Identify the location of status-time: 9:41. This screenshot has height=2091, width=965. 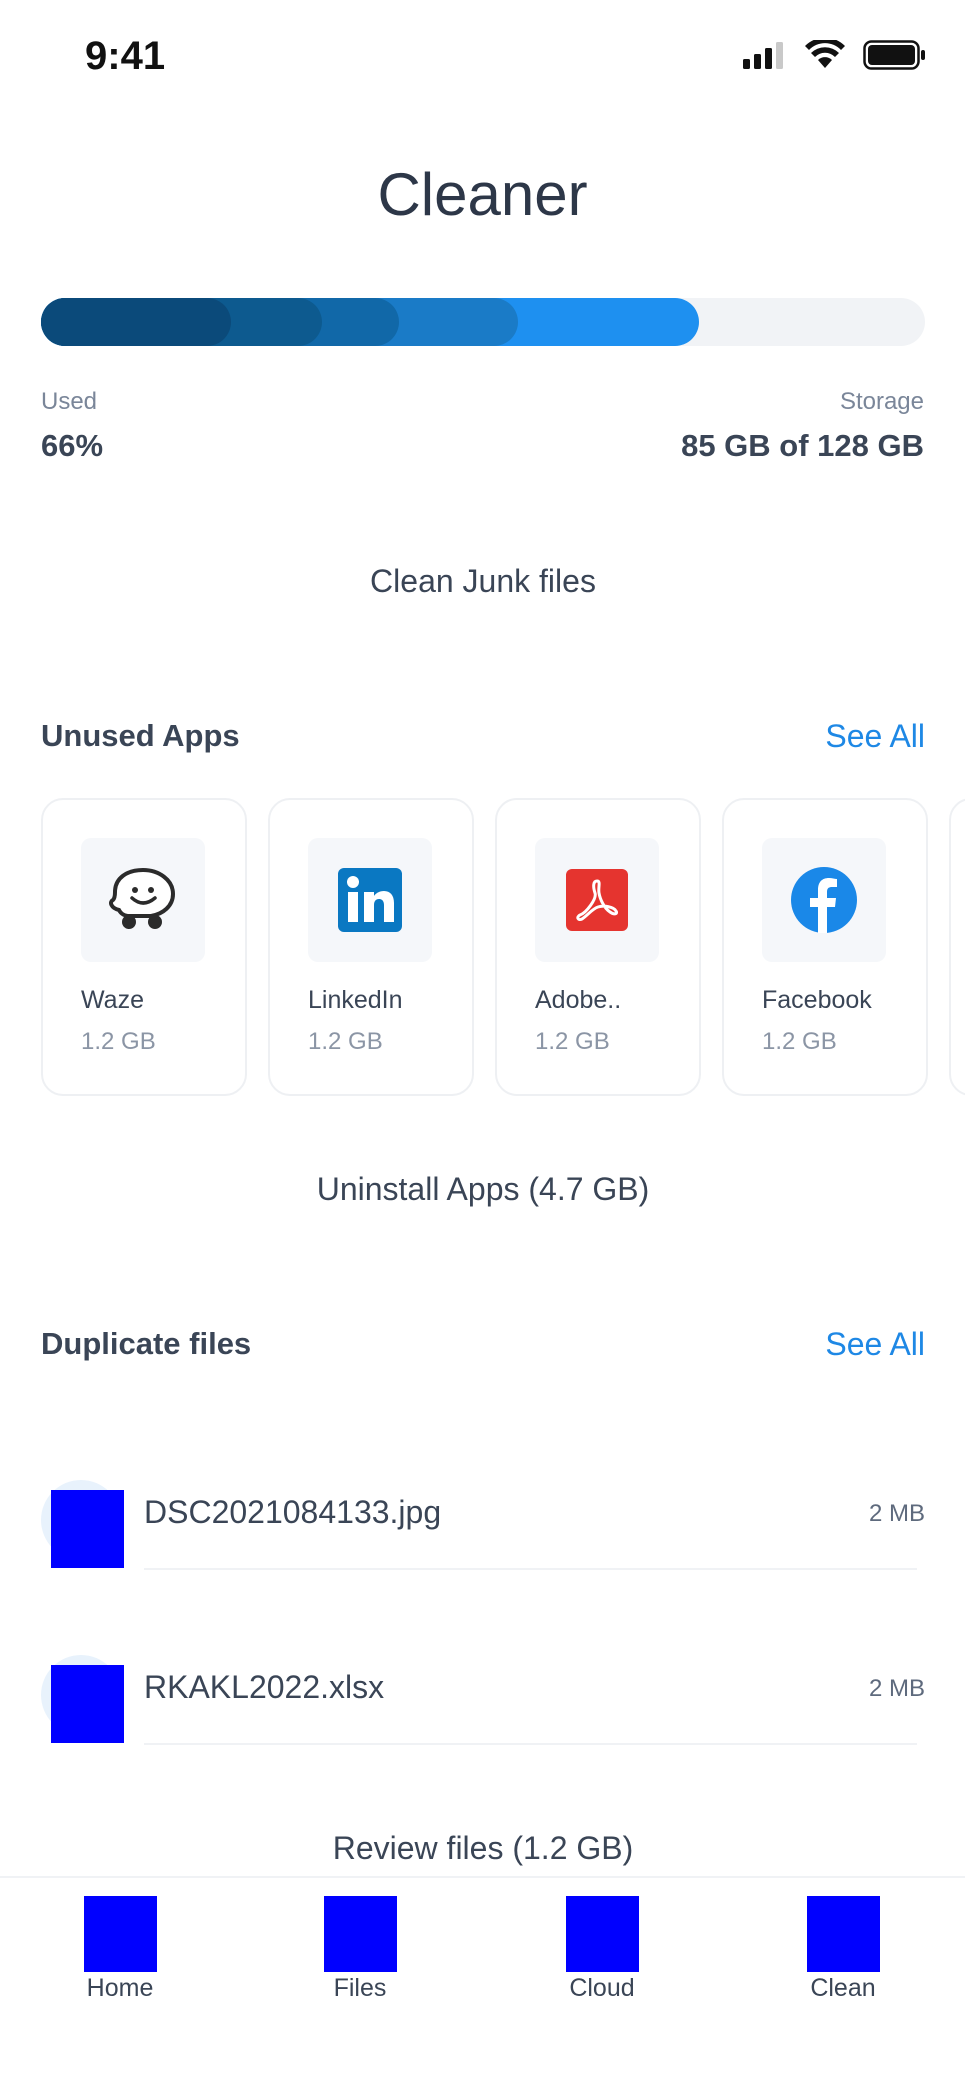
(125, 56).